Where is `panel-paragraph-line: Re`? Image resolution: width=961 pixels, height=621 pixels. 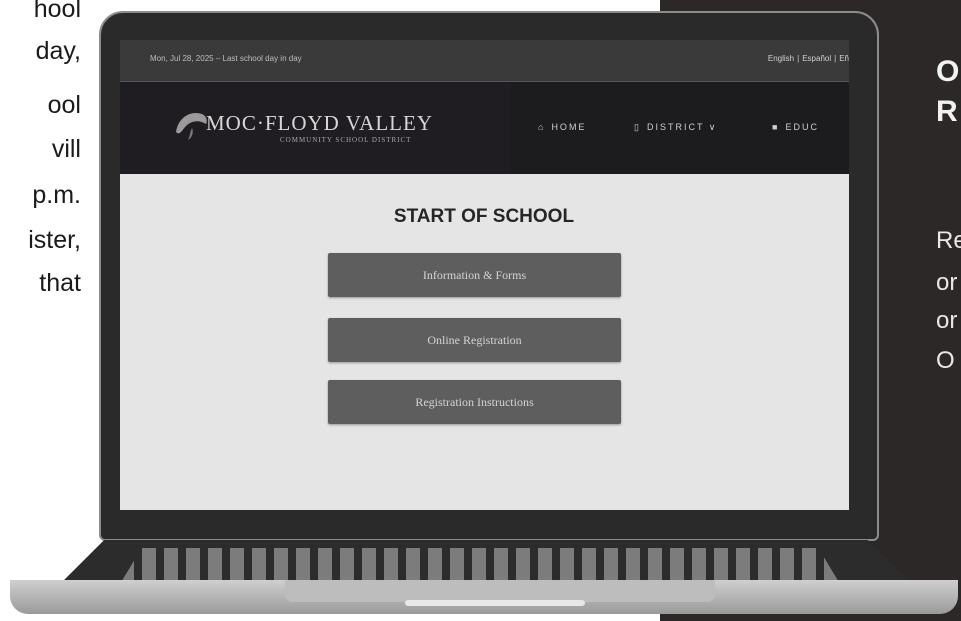 panel-paragraph-line: Re is located at coordinates (948, 240).